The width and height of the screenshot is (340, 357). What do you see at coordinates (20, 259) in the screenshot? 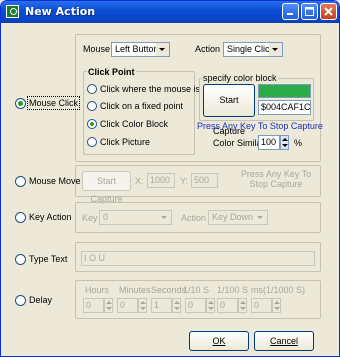
I see `type-text-radio` at bounding box center [20, 259].